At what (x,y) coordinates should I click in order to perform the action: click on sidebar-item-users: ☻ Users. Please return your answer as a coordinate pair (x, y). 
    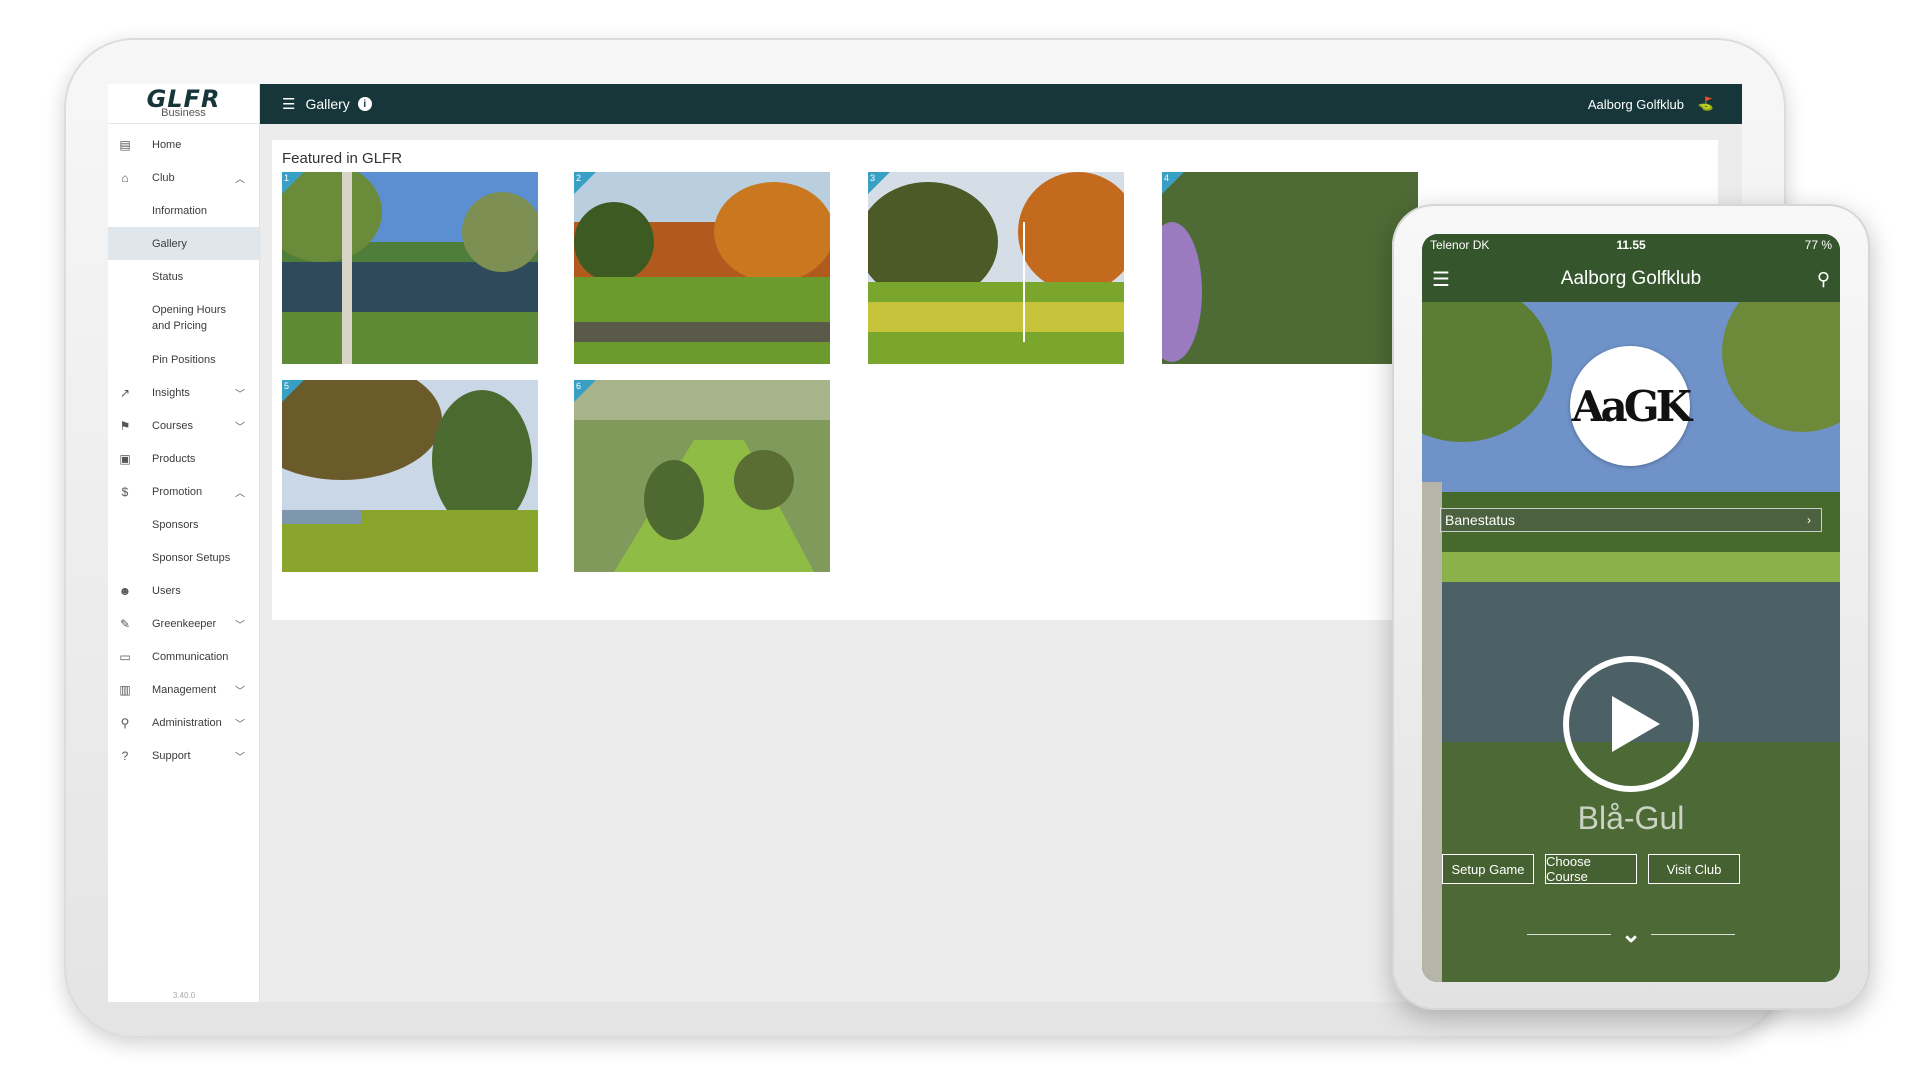
    Looking at the image, I should click on (183, 590).